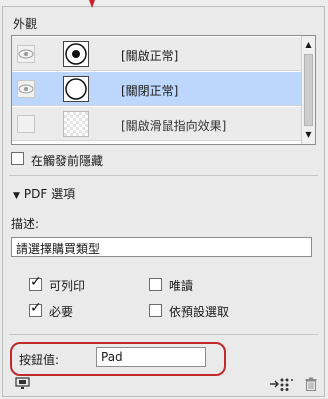  I want to click on trash-glyph, so click(311, 384).